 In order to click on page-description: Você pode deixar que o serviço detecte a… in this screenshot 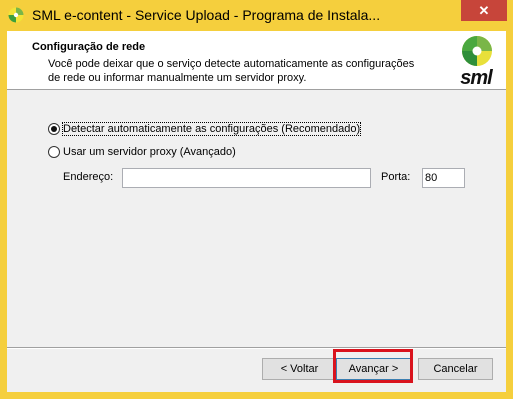, I will do `click(231, 71)`.